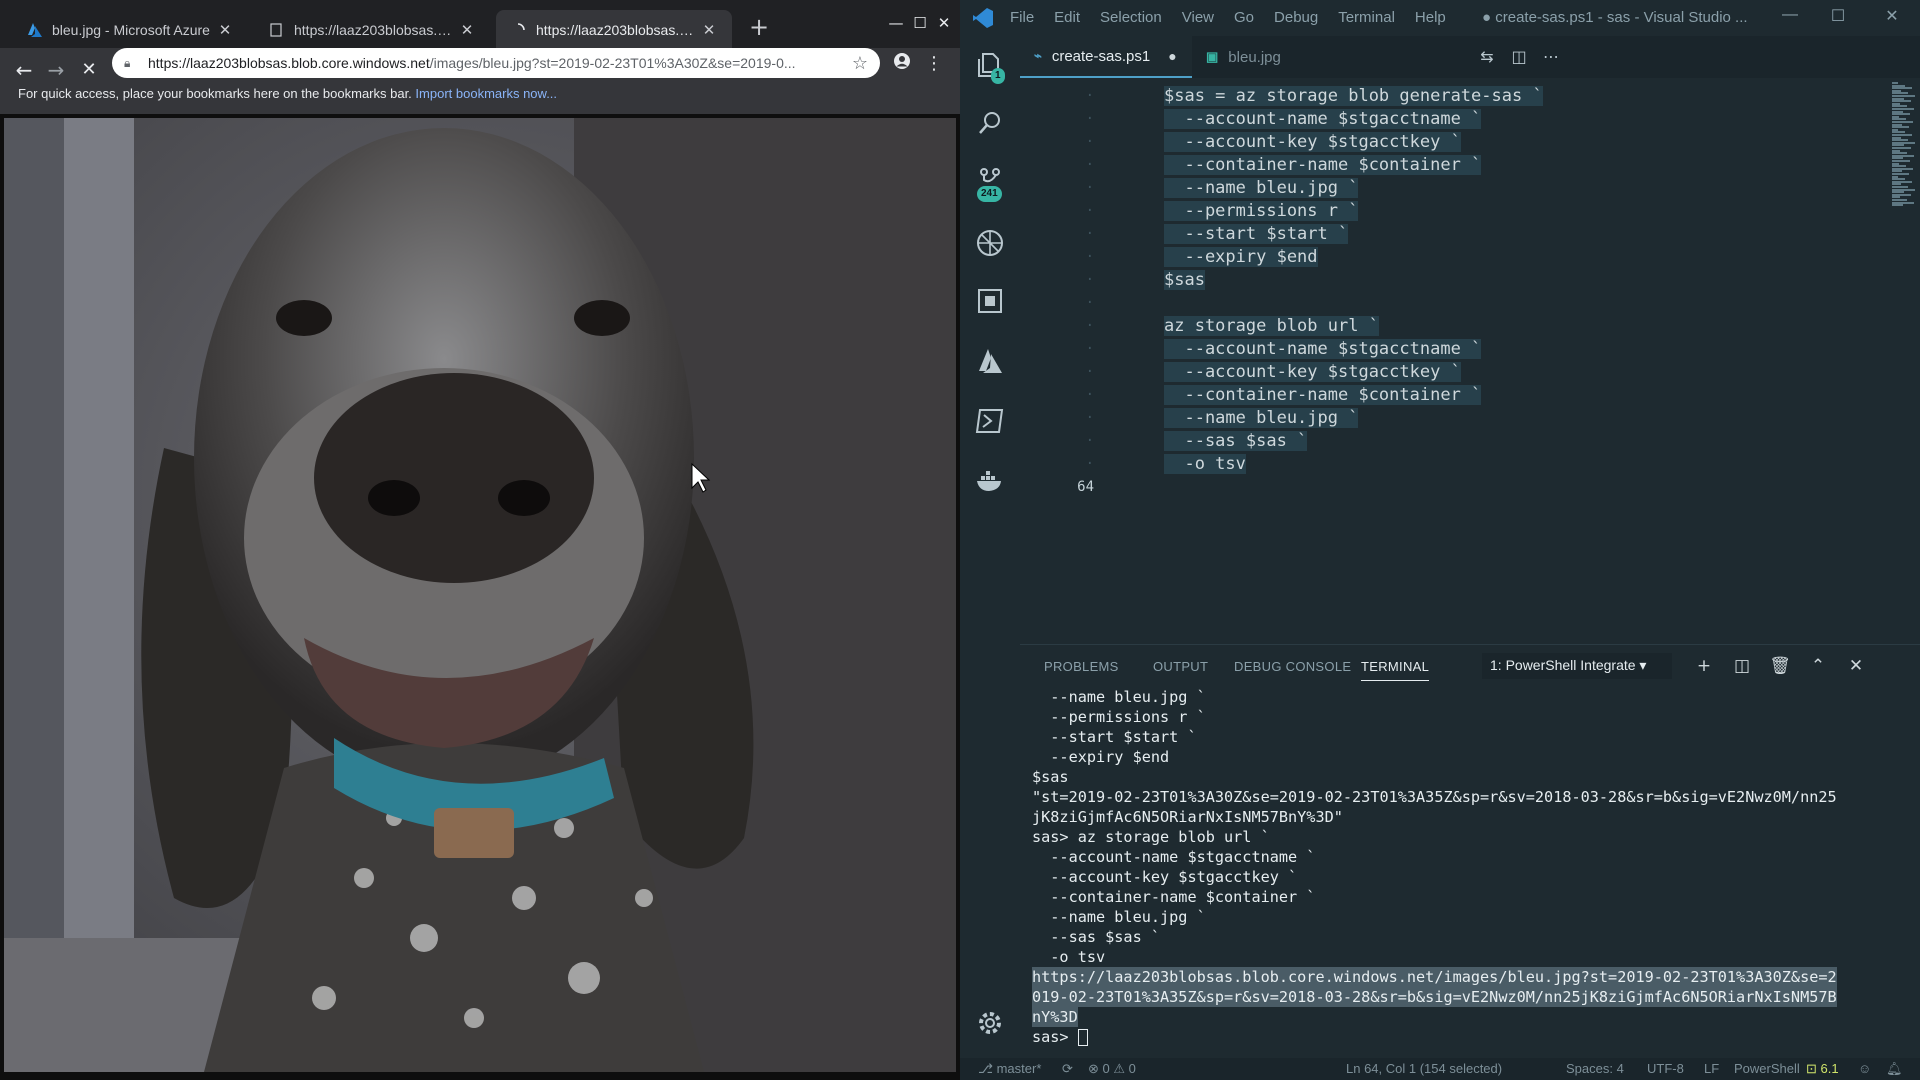 The image size is (1920, 1080). I want to click on indentation: Spaces: 4, so click(1595, 1068).